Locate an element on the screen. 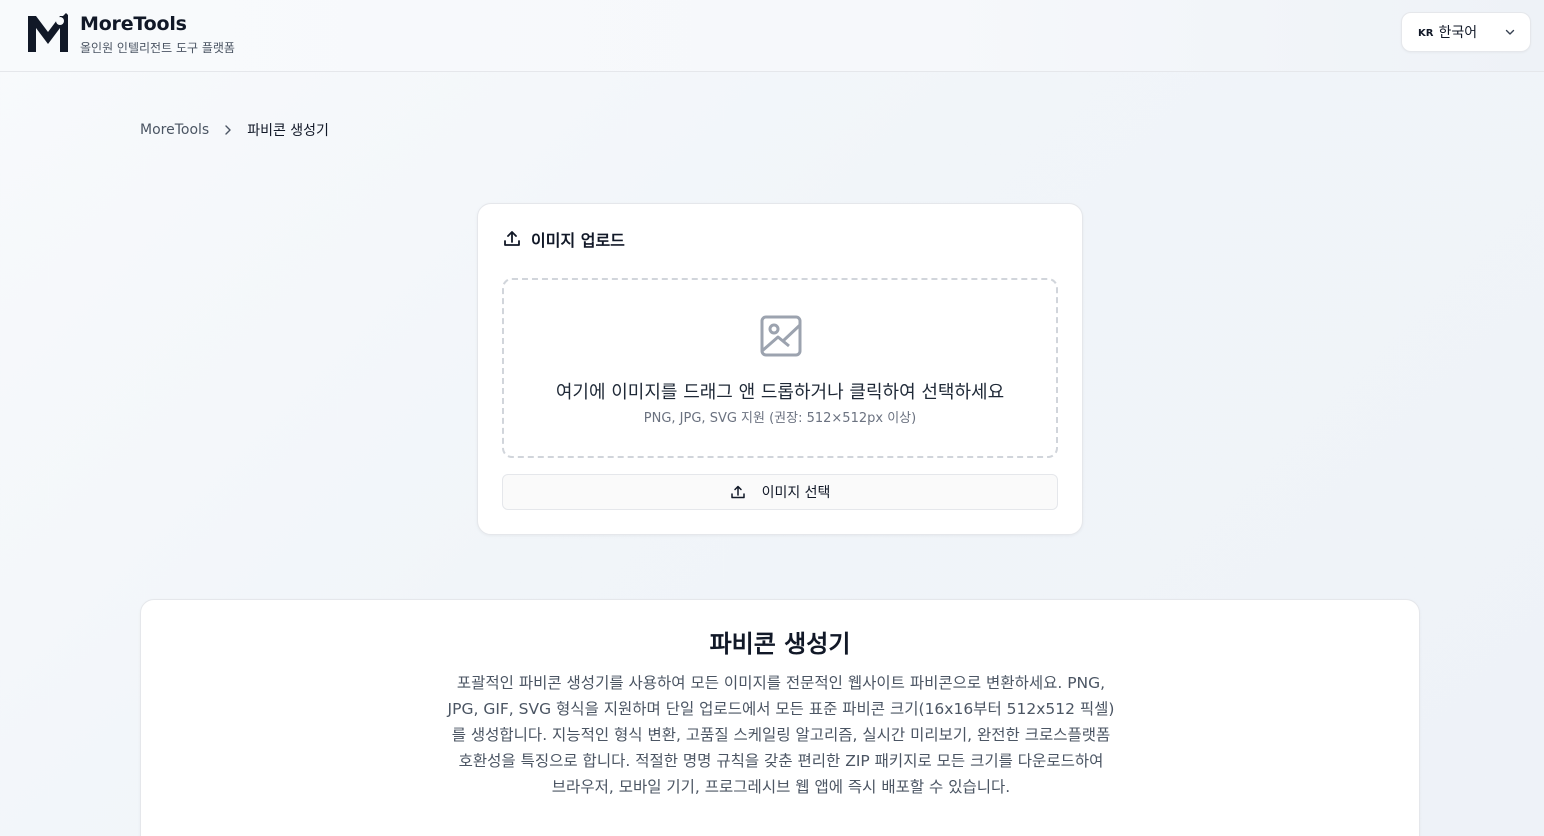 The image size is (1544, 836). top-header: MoreTools 올인원 인텔리전트 도구 플랫폼 KR 한국어 is located at coordinates (772, 36).